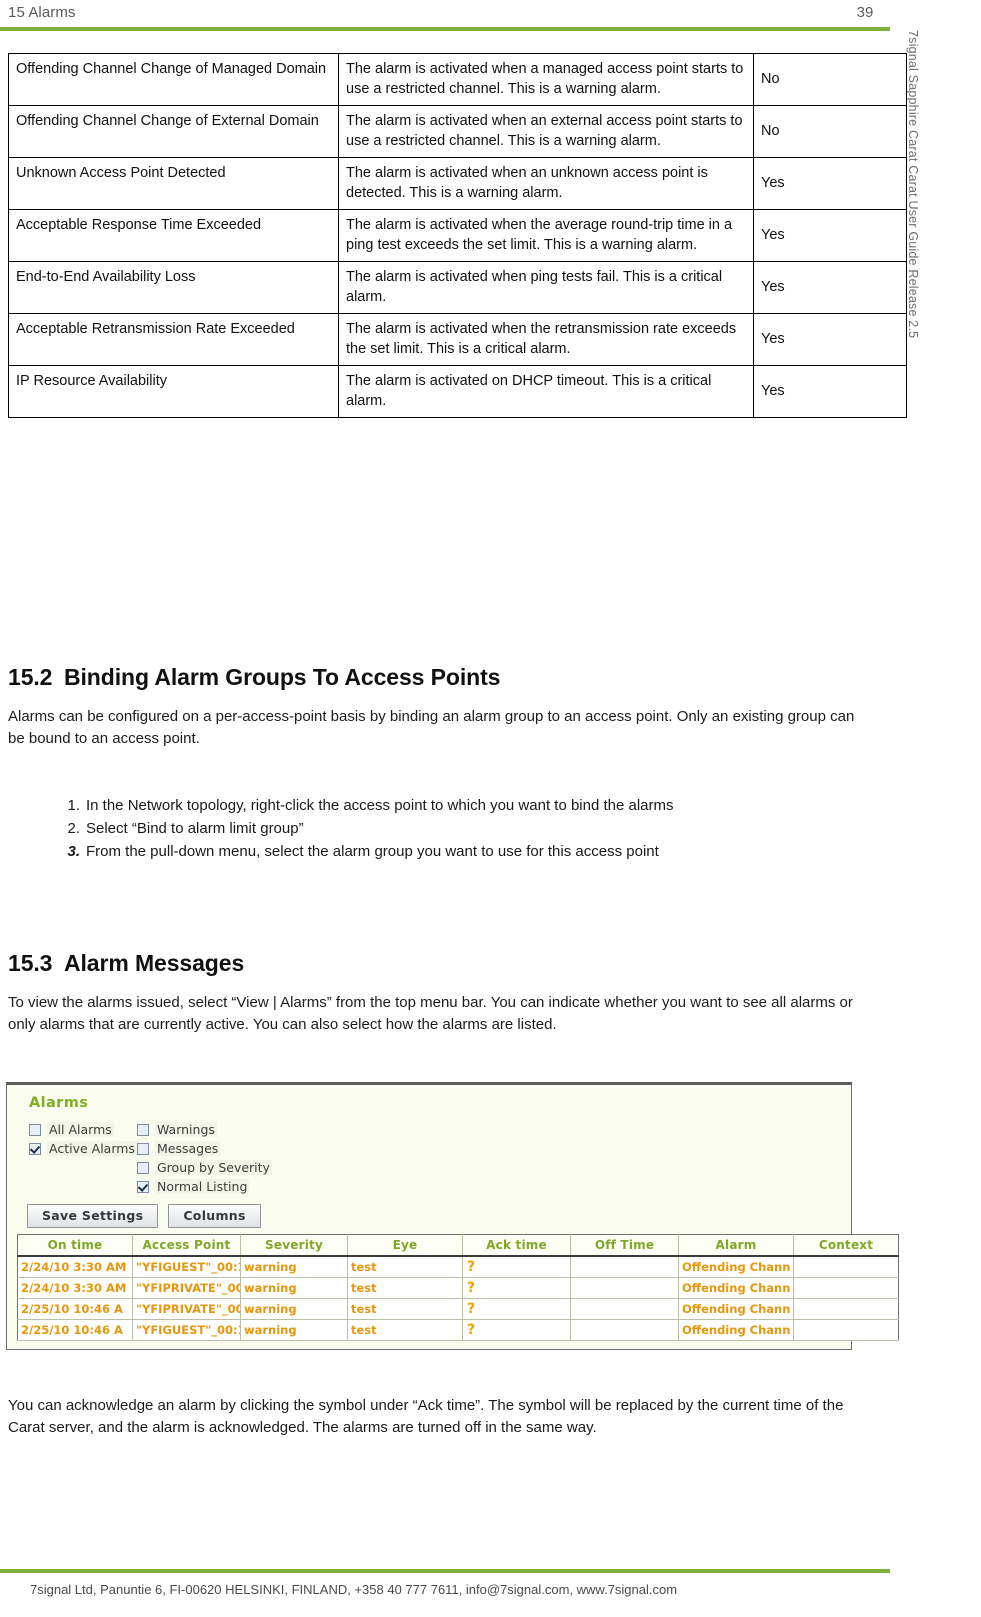 The width and height of the screenshot is (981, 1617). I want to click on header-page-number: 39, so click(865, 12).